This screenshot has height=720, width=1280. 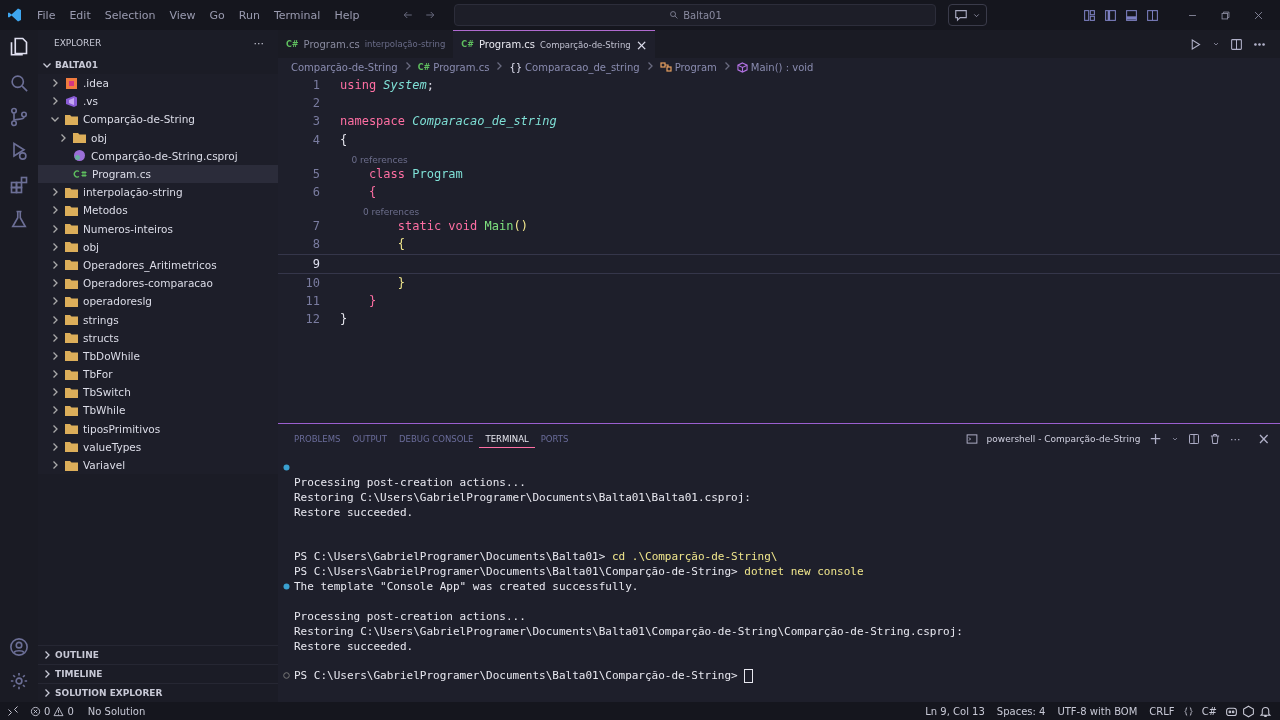 I want to click on problems-button: 0 0, so click(x=52, y=711).